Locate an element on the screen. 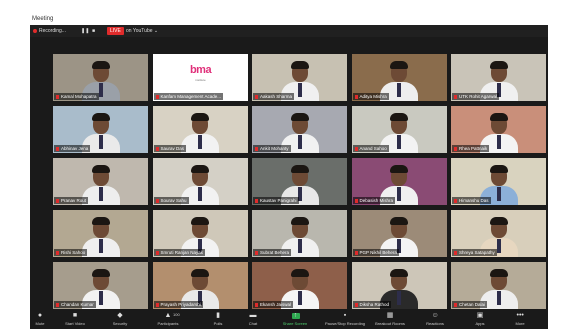 Image resolution: width=571 pixels, height=329 pixels. polls-button: ▮ Polls is located at coordinates (218, 320).